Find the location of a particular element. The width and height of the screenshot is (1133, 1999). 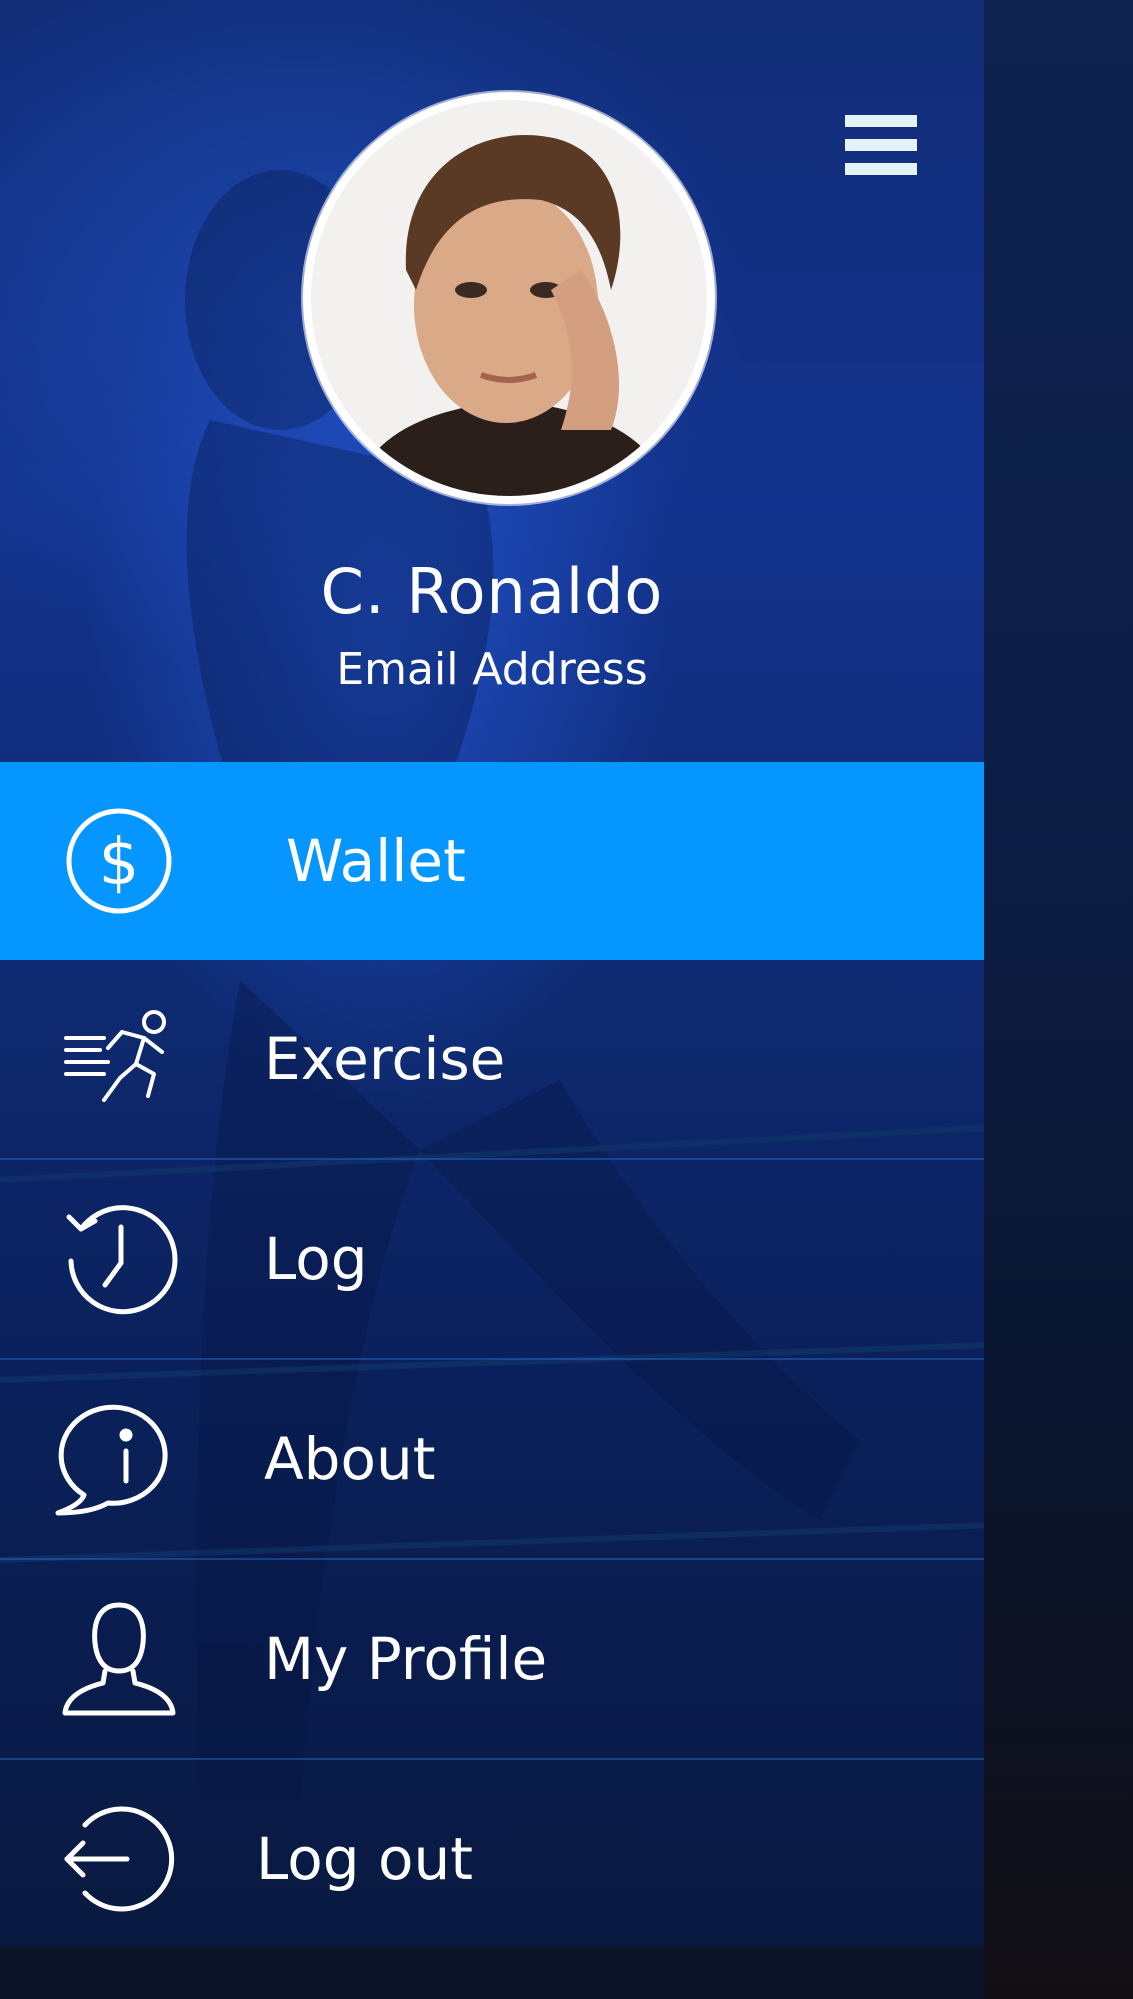

menu-item-exercise: Exercise is located at coordinates (492, 1060).